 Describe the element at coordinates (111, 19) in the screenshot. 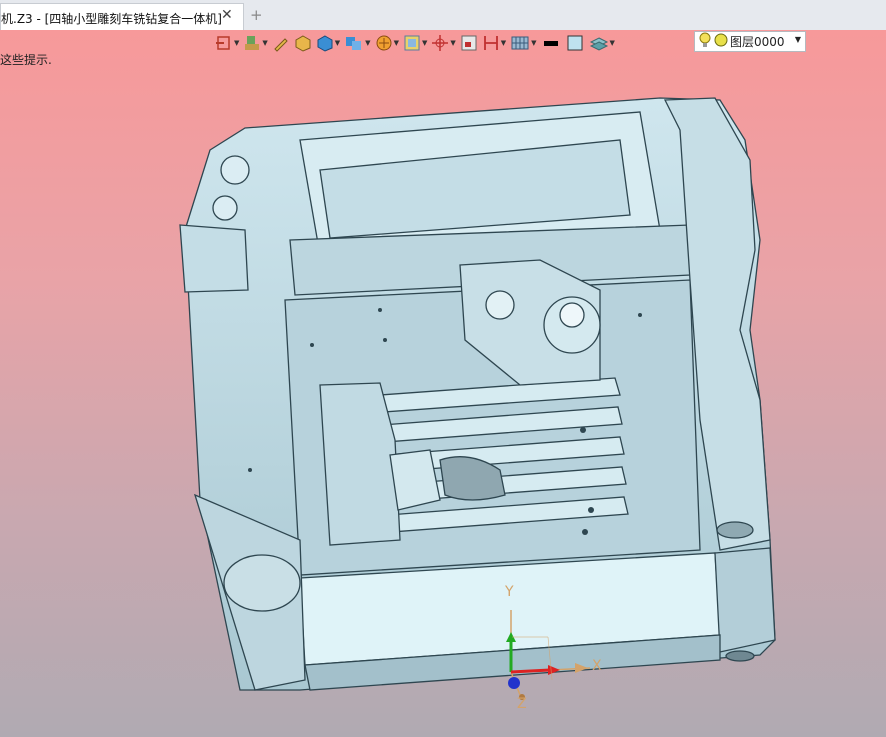

I see `document-tab-title: 机.Z3 - [四轴小型雕刻车铣钻复合一体机]` at that location.